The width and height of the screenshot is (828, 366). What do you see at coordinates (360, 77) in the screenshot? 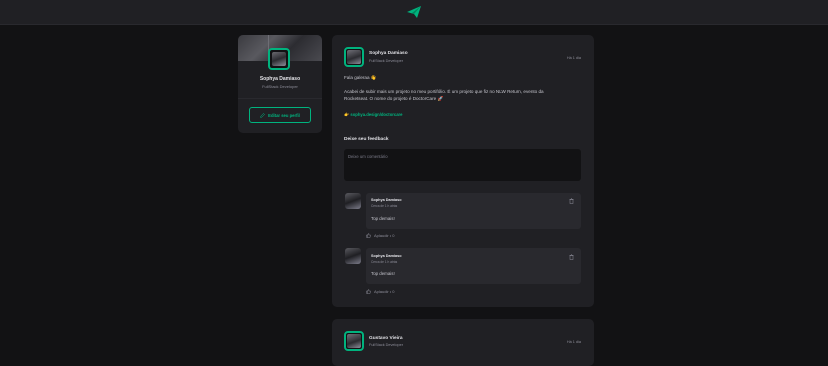
I see `post-greeting: Fala galeraa 👋` at bounding box center [360, 77].